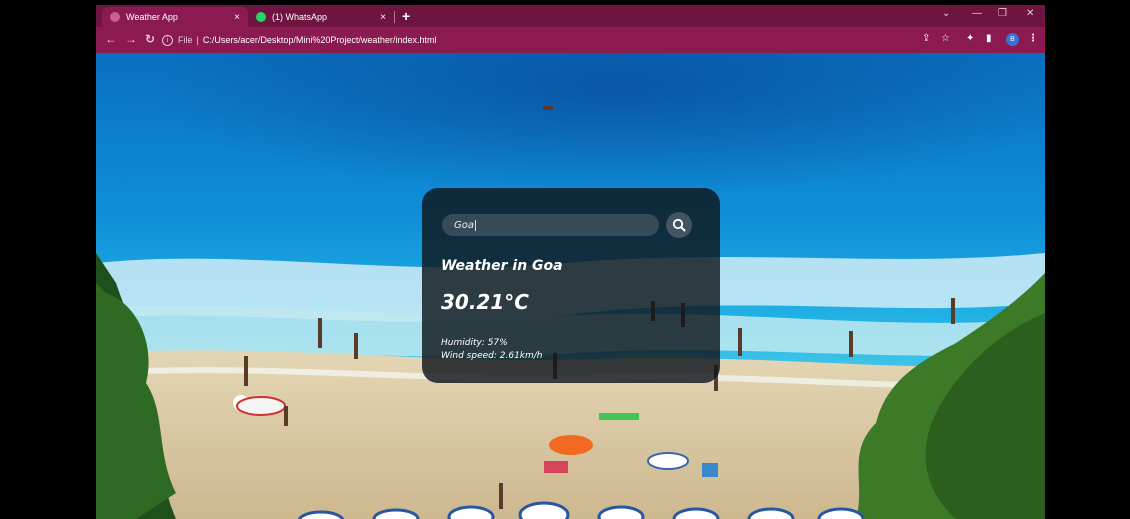  I want to click on side-panel-icon: ▮, so click(989, 38).